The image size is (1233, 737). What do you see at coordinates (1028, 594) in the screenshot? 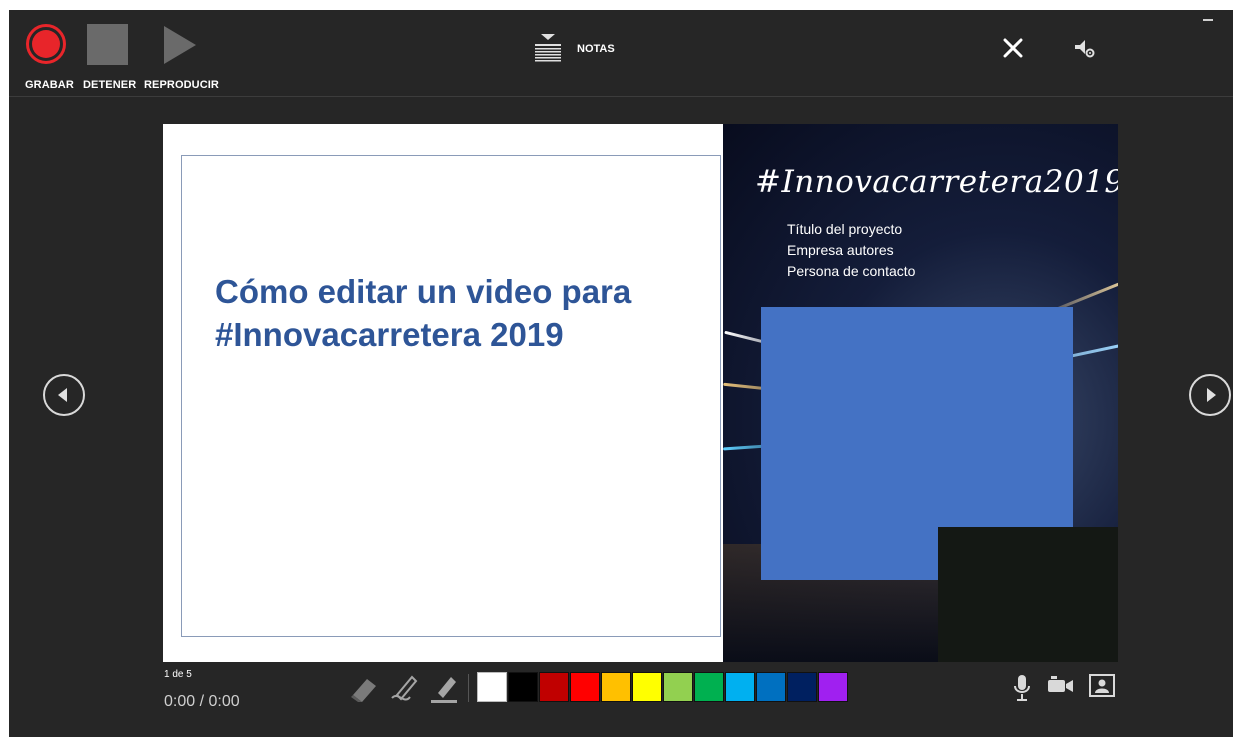
I see `camera-preview` at bounding box center [1028, 594].